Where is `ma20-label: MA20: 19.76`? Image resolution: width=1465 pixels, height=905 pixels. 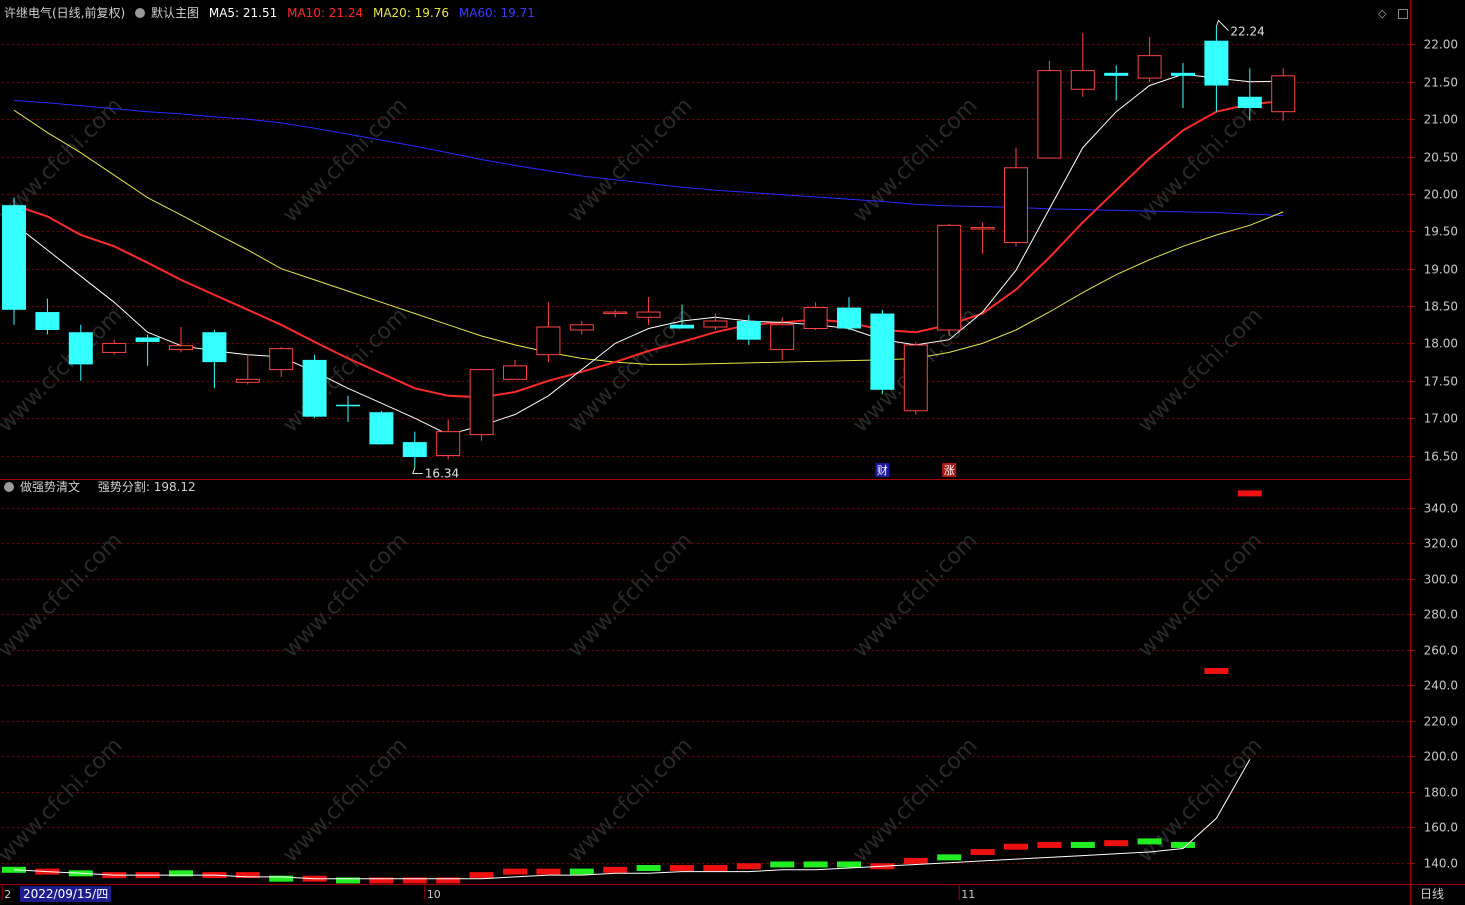
ma20-label: MA20: 19.76 is located at coordinates (411, 13).